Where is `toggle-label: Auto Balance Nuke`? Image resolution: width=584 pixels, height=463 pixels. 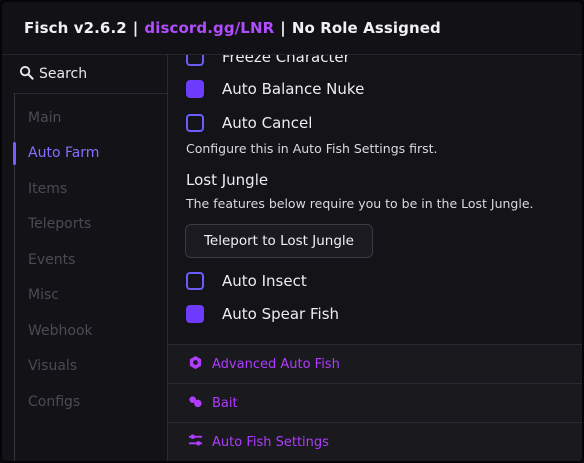
toggle-label: Auto Balance Nuke is located at coordinates (293, 89).